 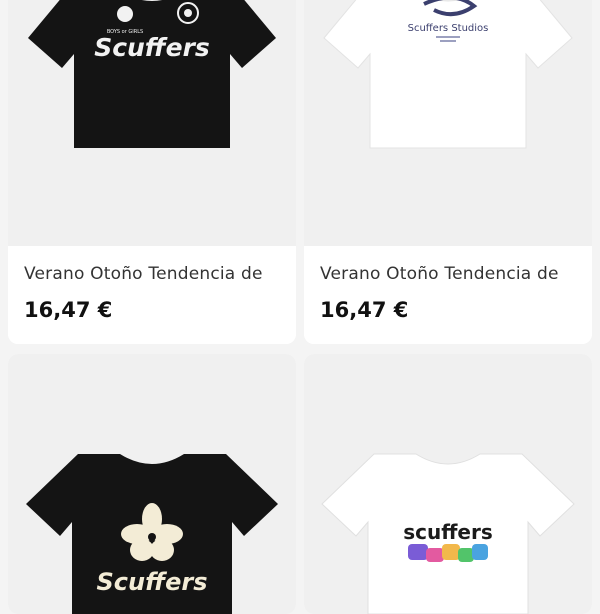 I want to click on product-price-2: 16,47 €, so click(x=364, y=310).